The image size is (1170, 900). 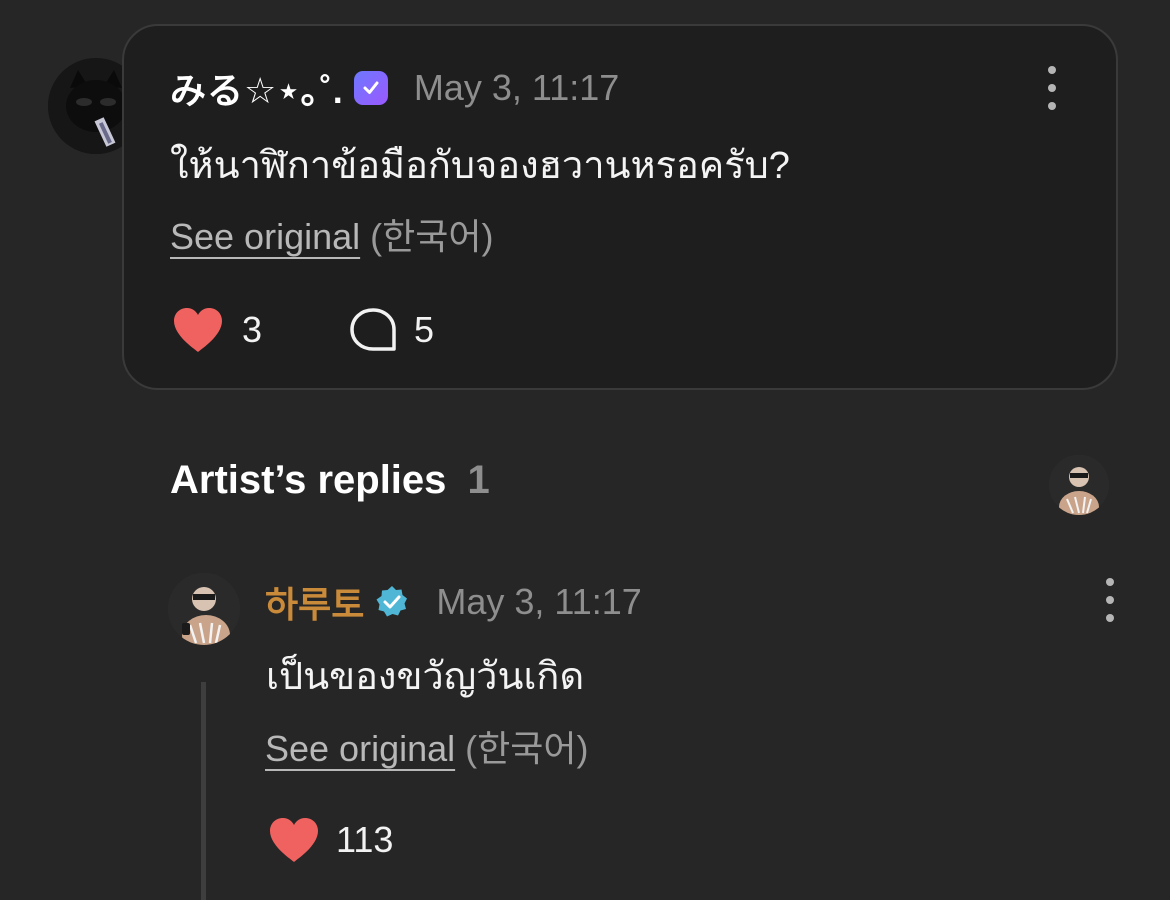 I want to click on comment-header: みる☆⋆｡˚. May 3, 11:17, so click(x=394, y=88).